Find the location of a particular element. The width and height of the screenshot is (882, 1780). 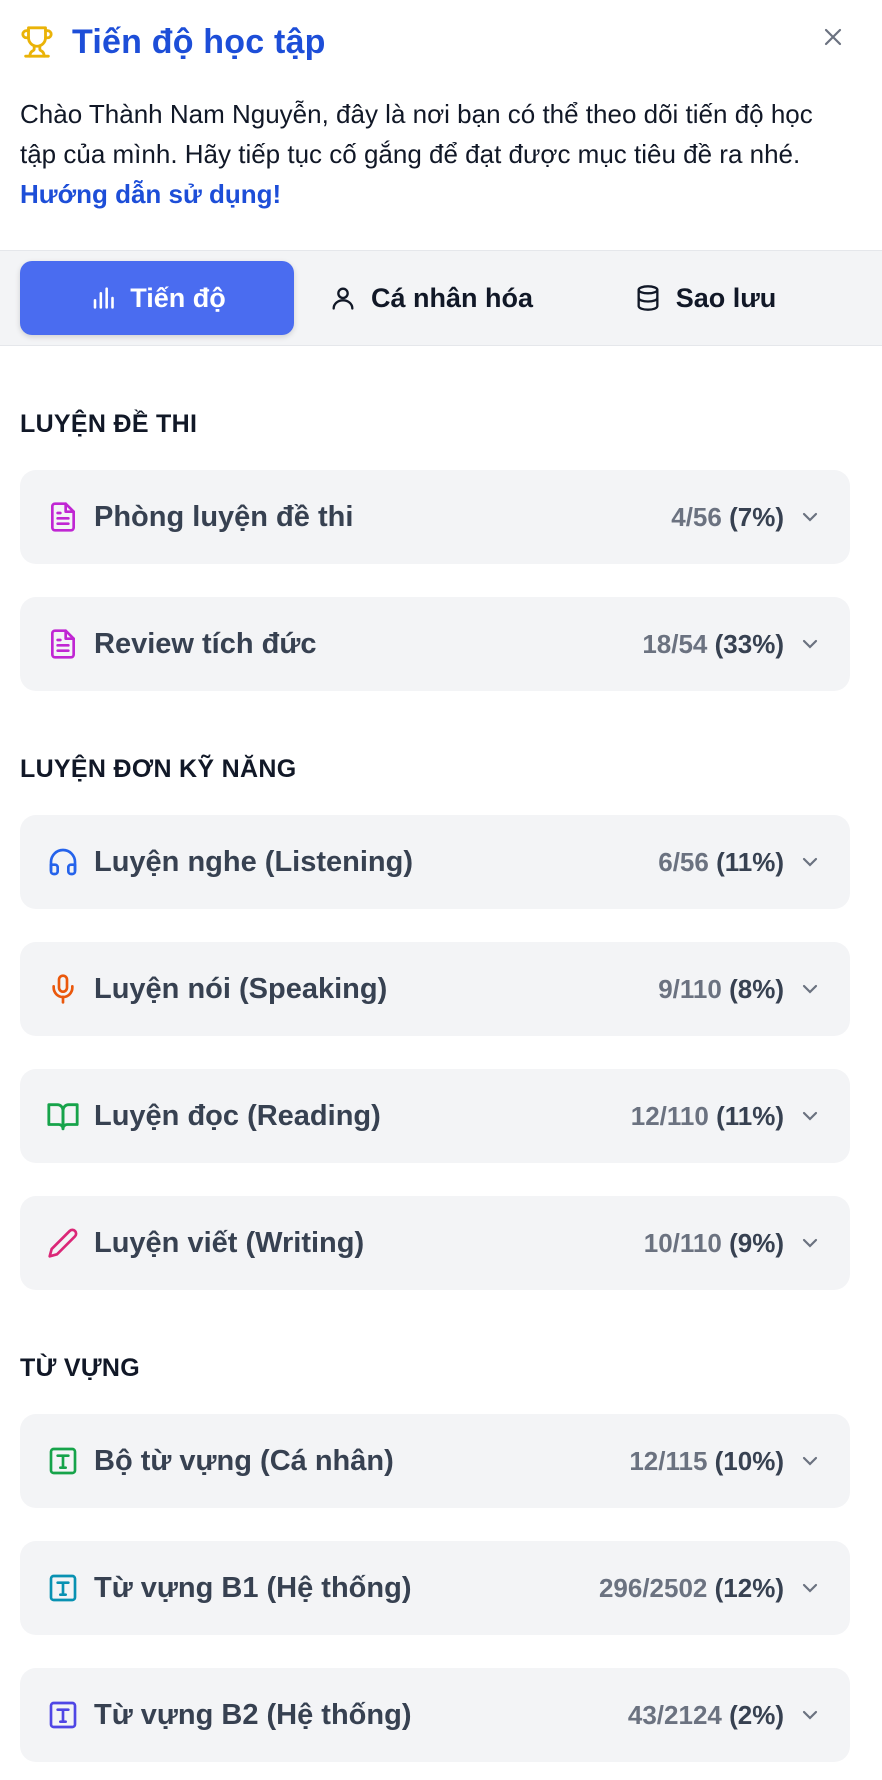

tab-backup: Sao lưu is located at coordinates (705, 298).